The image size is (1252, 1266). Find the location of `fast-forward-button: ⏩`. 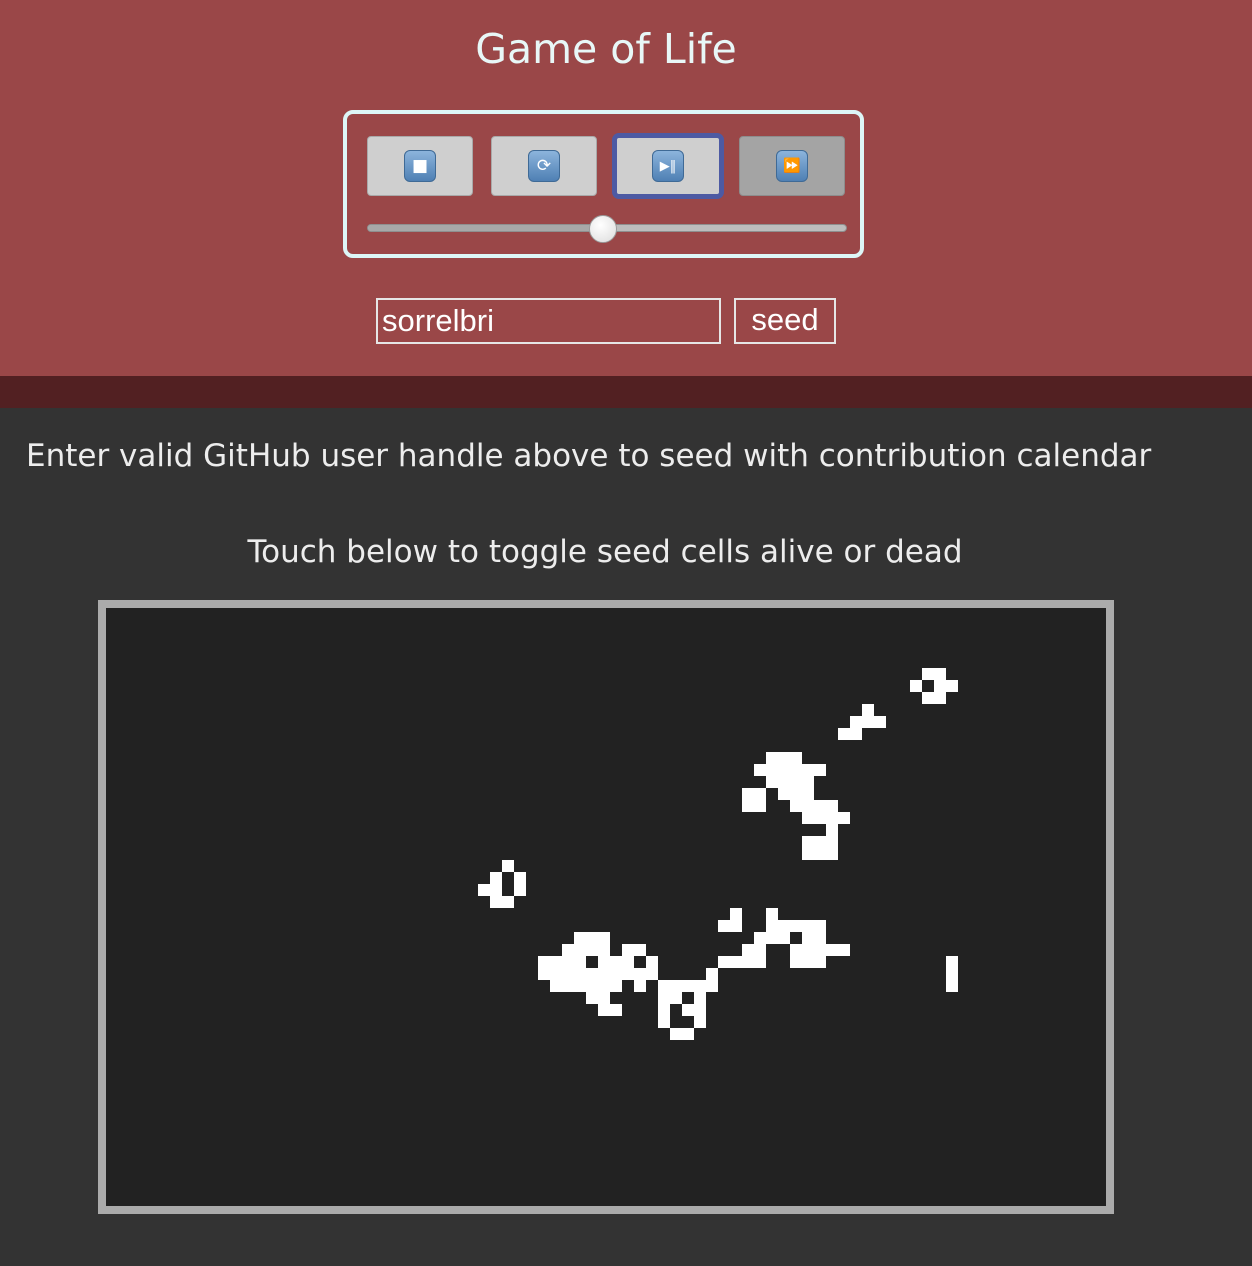

fast-forward-button: ⏩ is located at coordinates (792, 166).